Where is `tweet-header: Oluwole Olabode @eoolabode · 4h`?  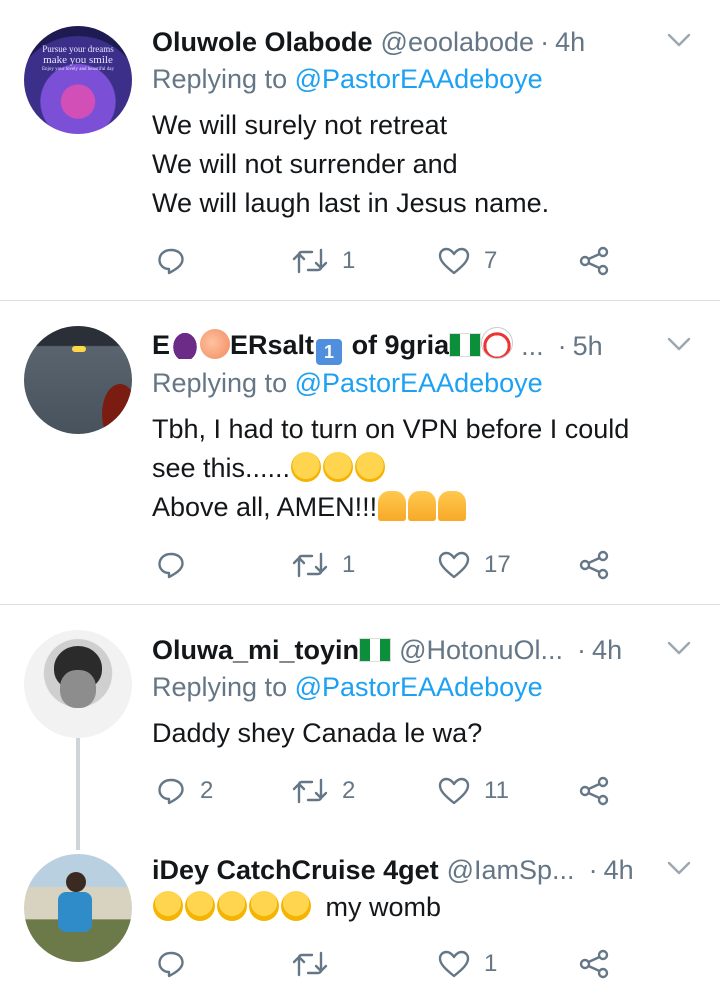 tweet-header: Oluwole Olabode @eoolabode · 4h is located at coordinates (421, 42).